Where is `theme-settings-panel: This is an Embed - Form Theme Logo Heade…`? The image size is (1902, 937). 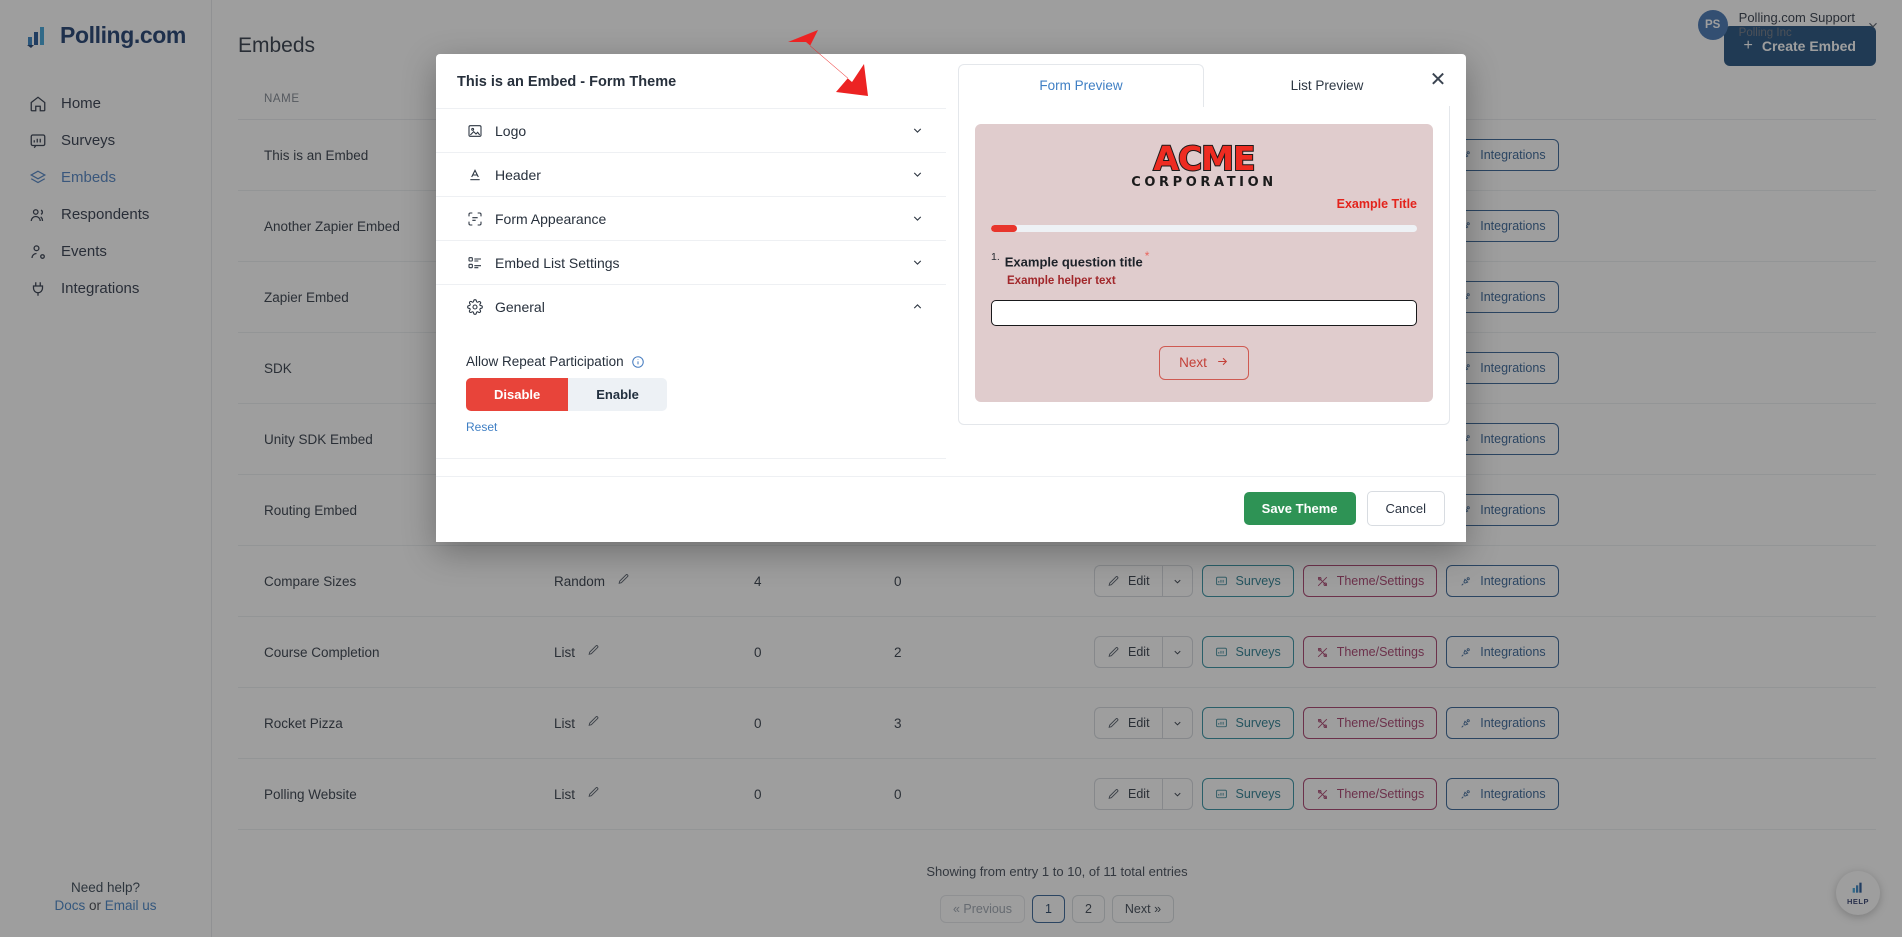 theme-settings-panel: This is an Embed - Form Theme Logo Heade… is located at coordinates (691, 265).